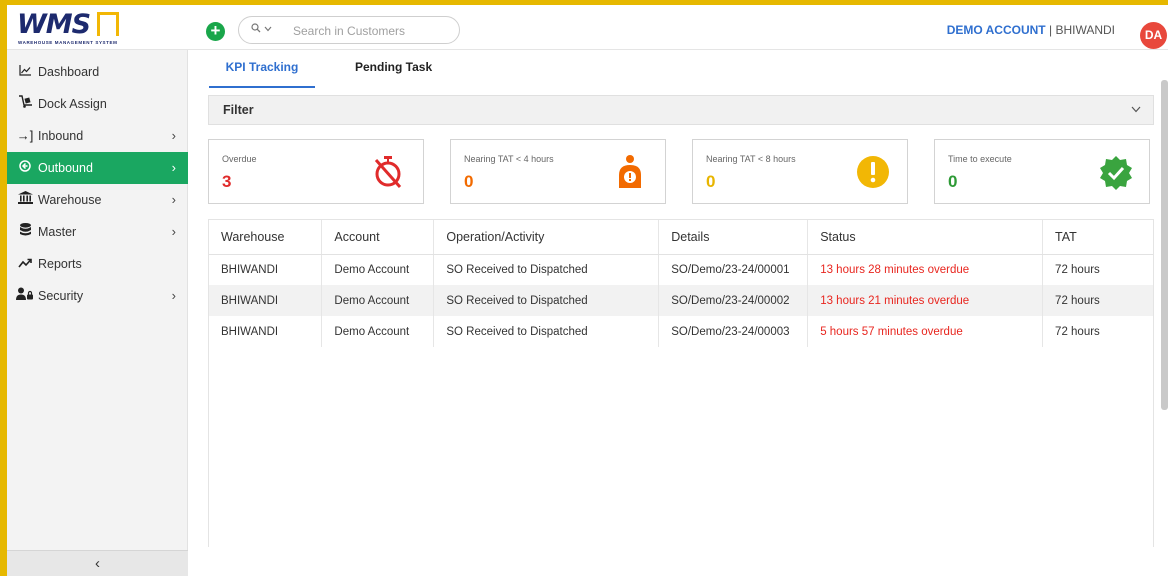 This screenshot has height=576, width=1168. I want to click on sidebar-item-label: Outbound, so click(65, 168).